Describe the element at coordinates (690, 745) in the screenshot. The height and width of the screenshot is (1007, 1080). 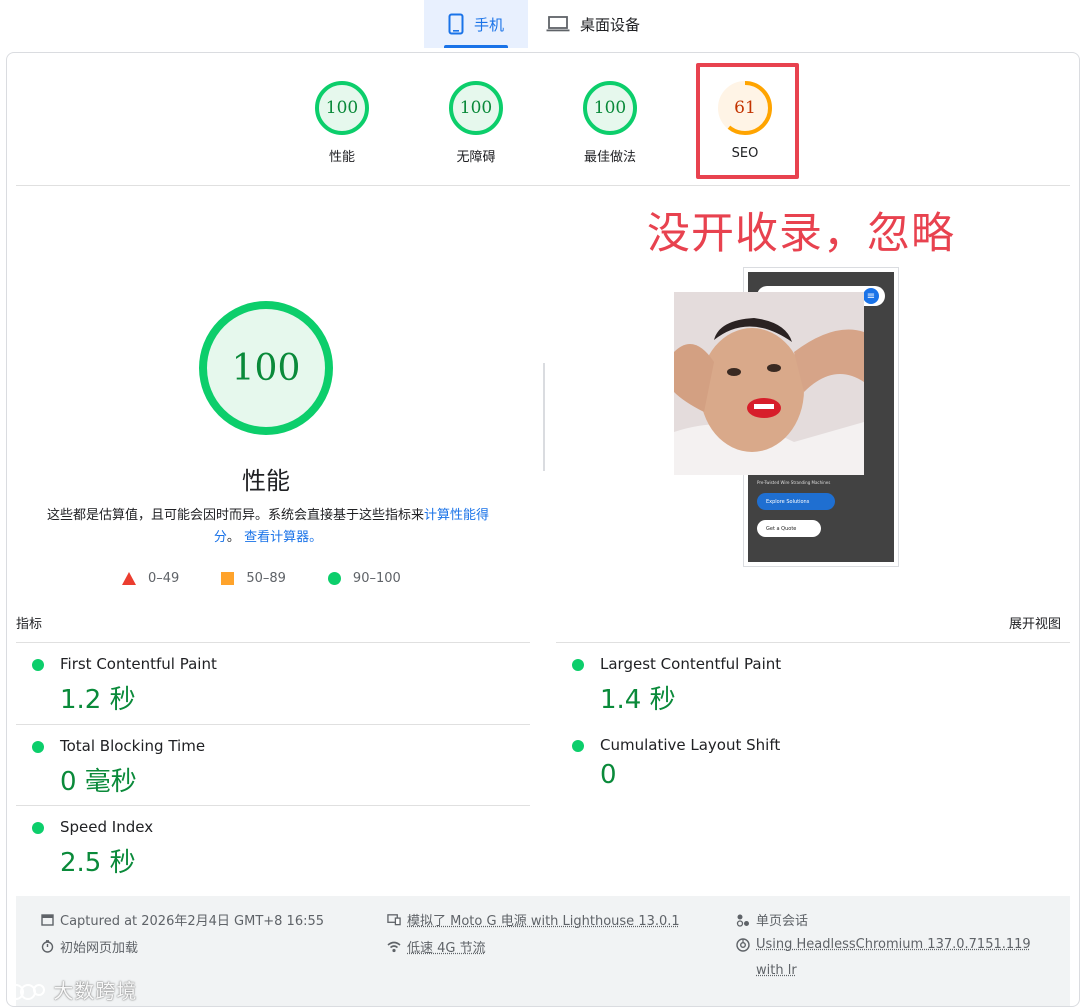
I see `metric-name: Cumulative Layout Shift` at that location.